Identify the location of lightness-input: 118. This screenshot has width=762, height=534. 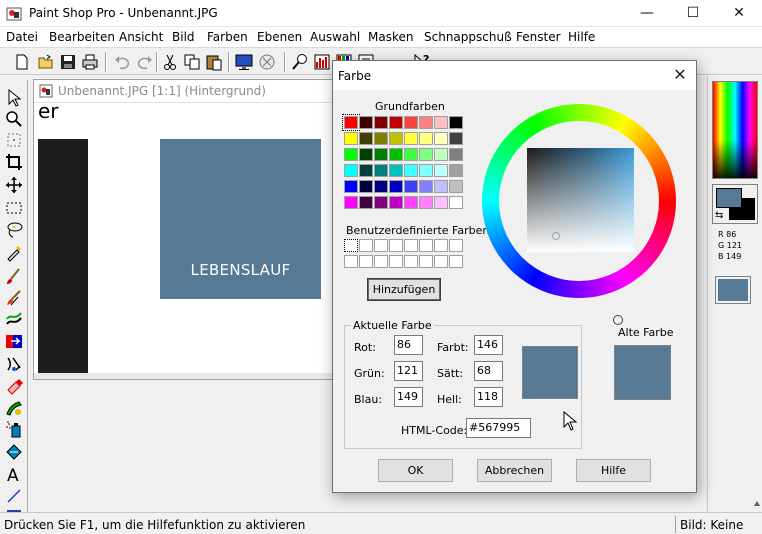
(488, 397).